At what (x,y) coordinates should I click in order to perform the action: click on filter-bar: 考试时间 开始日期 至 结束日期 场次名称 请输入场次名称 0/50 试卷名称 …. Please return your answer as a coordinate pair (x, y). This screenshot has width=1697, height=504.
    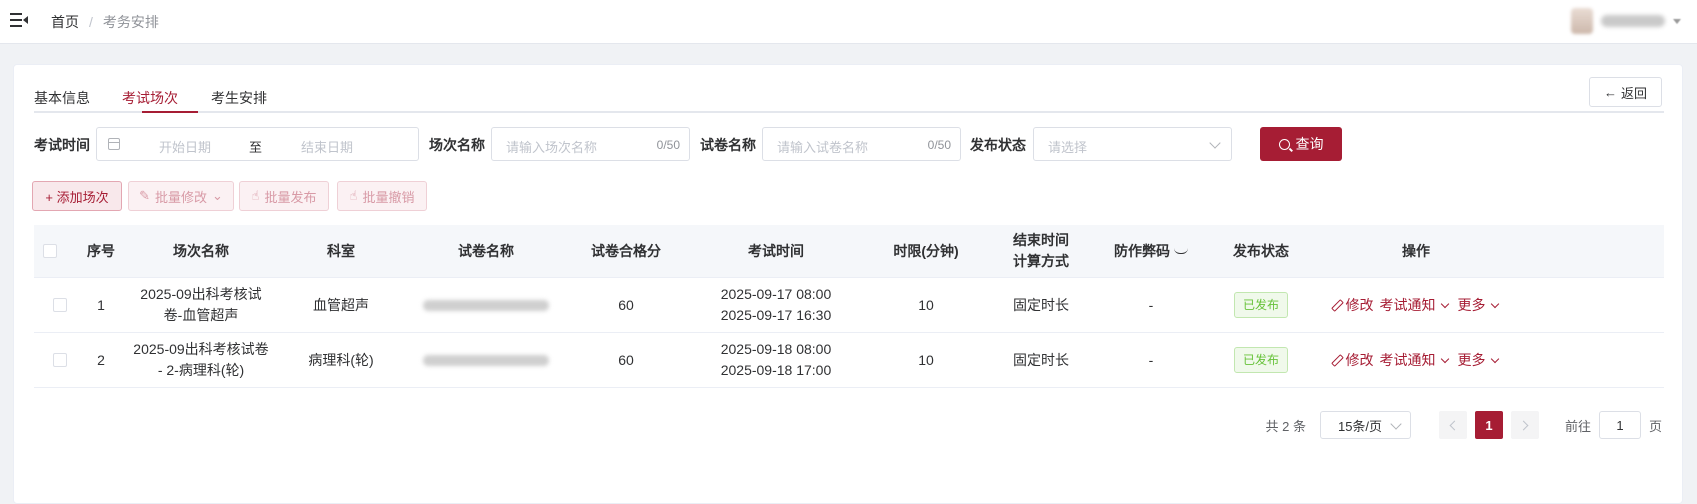
    Looking at the image, I should click on (854, 144).